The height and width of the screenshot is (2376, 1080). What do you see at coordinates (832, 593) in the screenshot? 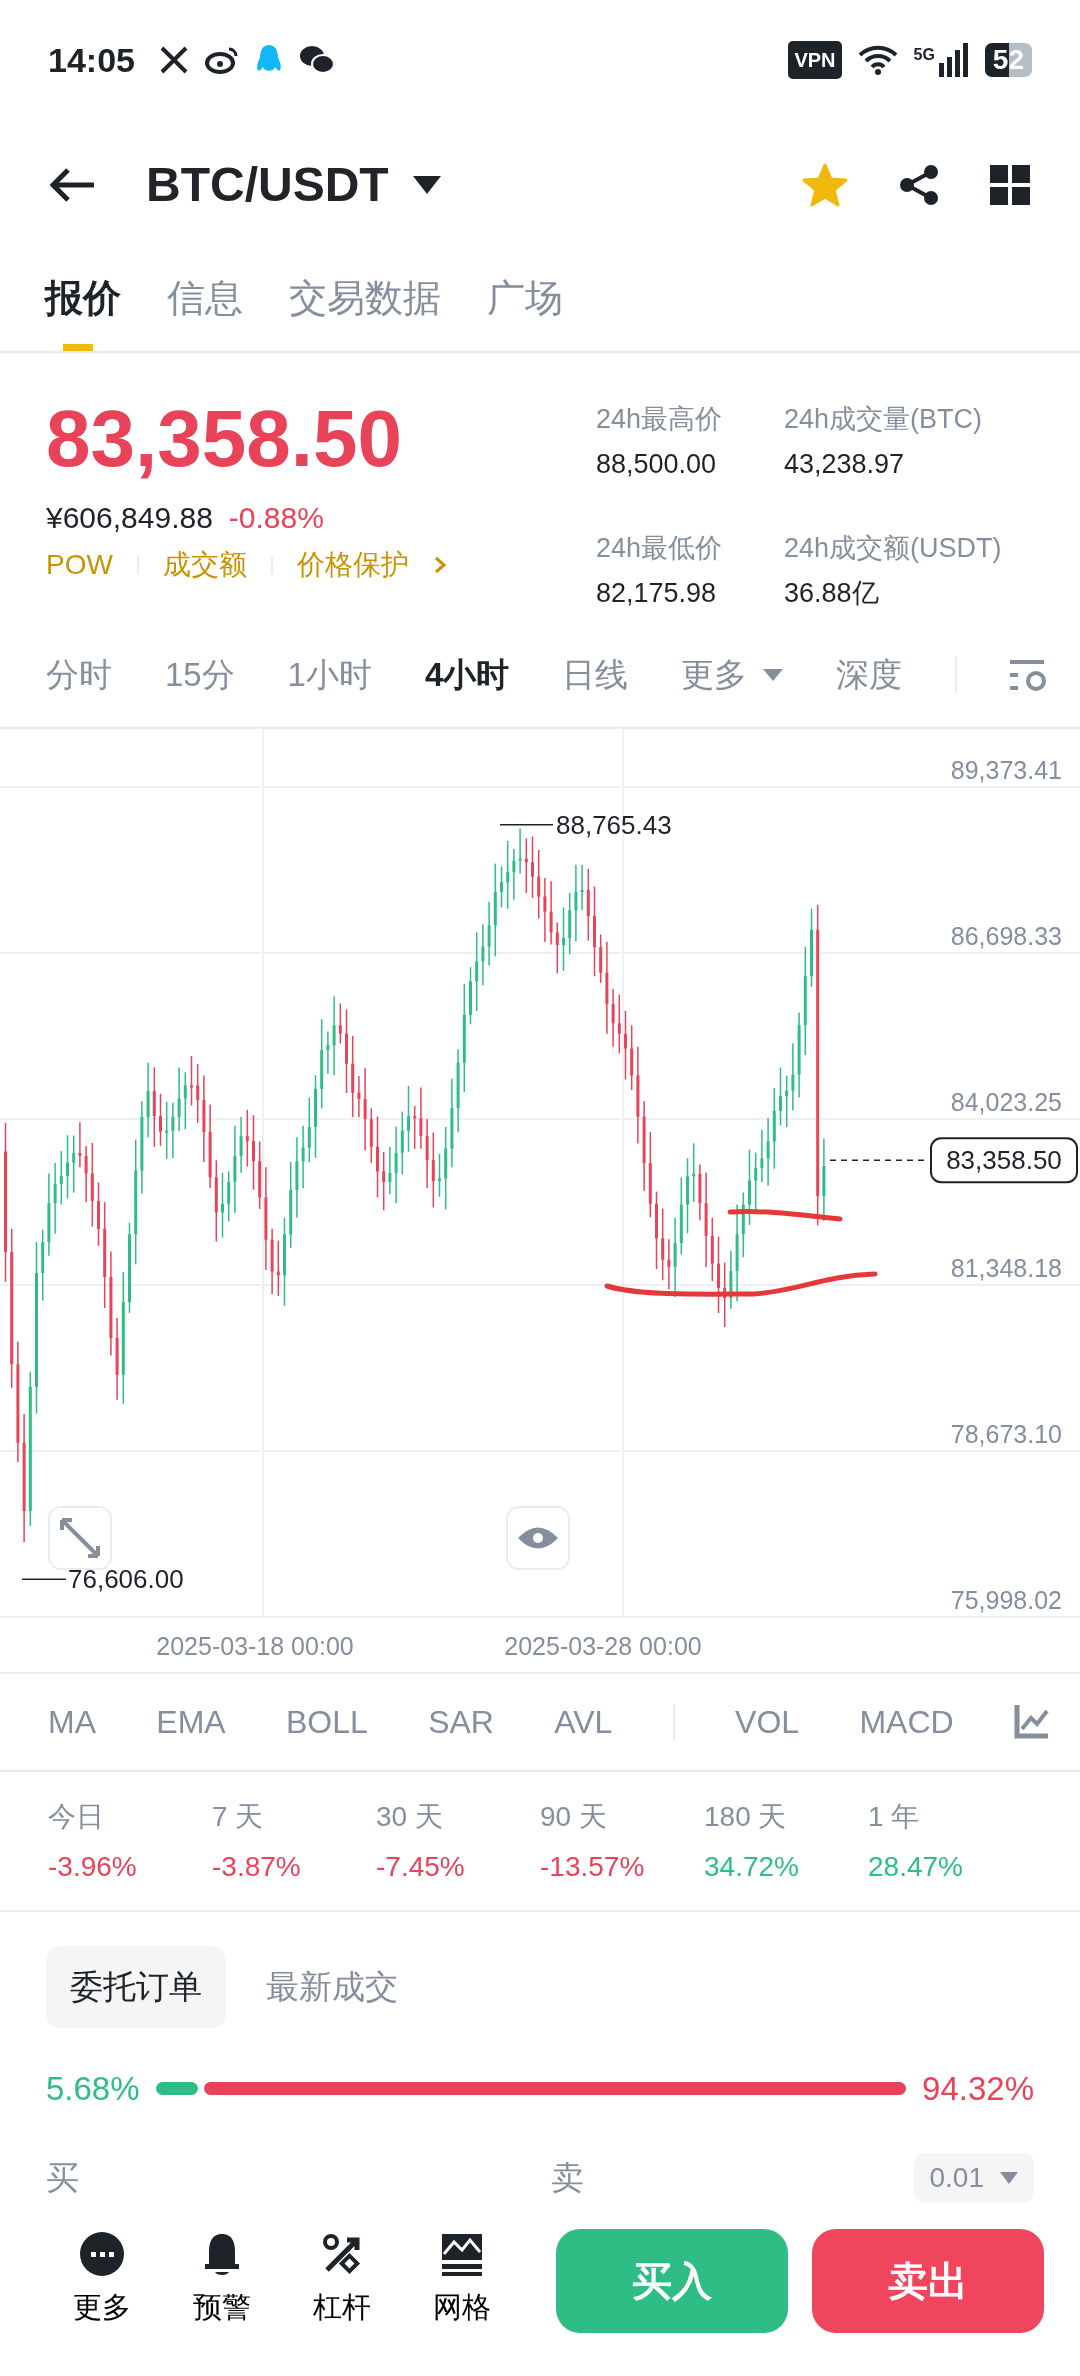
I see `stat-value: 36.88亿` at bounding box center [832, 593].